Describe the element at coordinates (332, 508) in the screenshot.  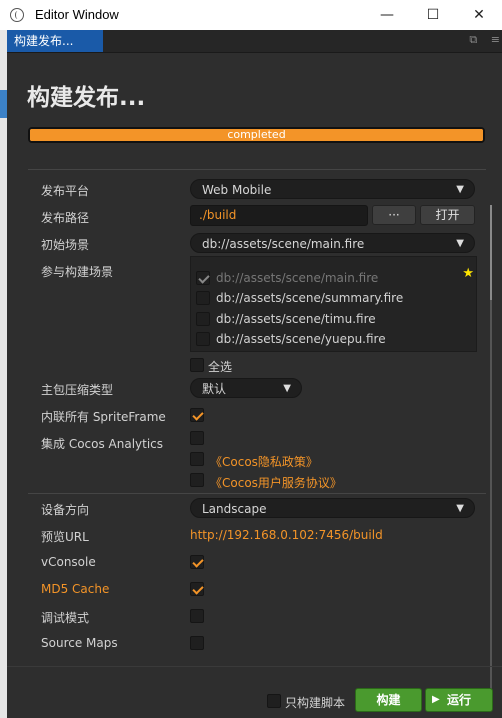
I see `orientation-select: Landscape ▼` at that location.